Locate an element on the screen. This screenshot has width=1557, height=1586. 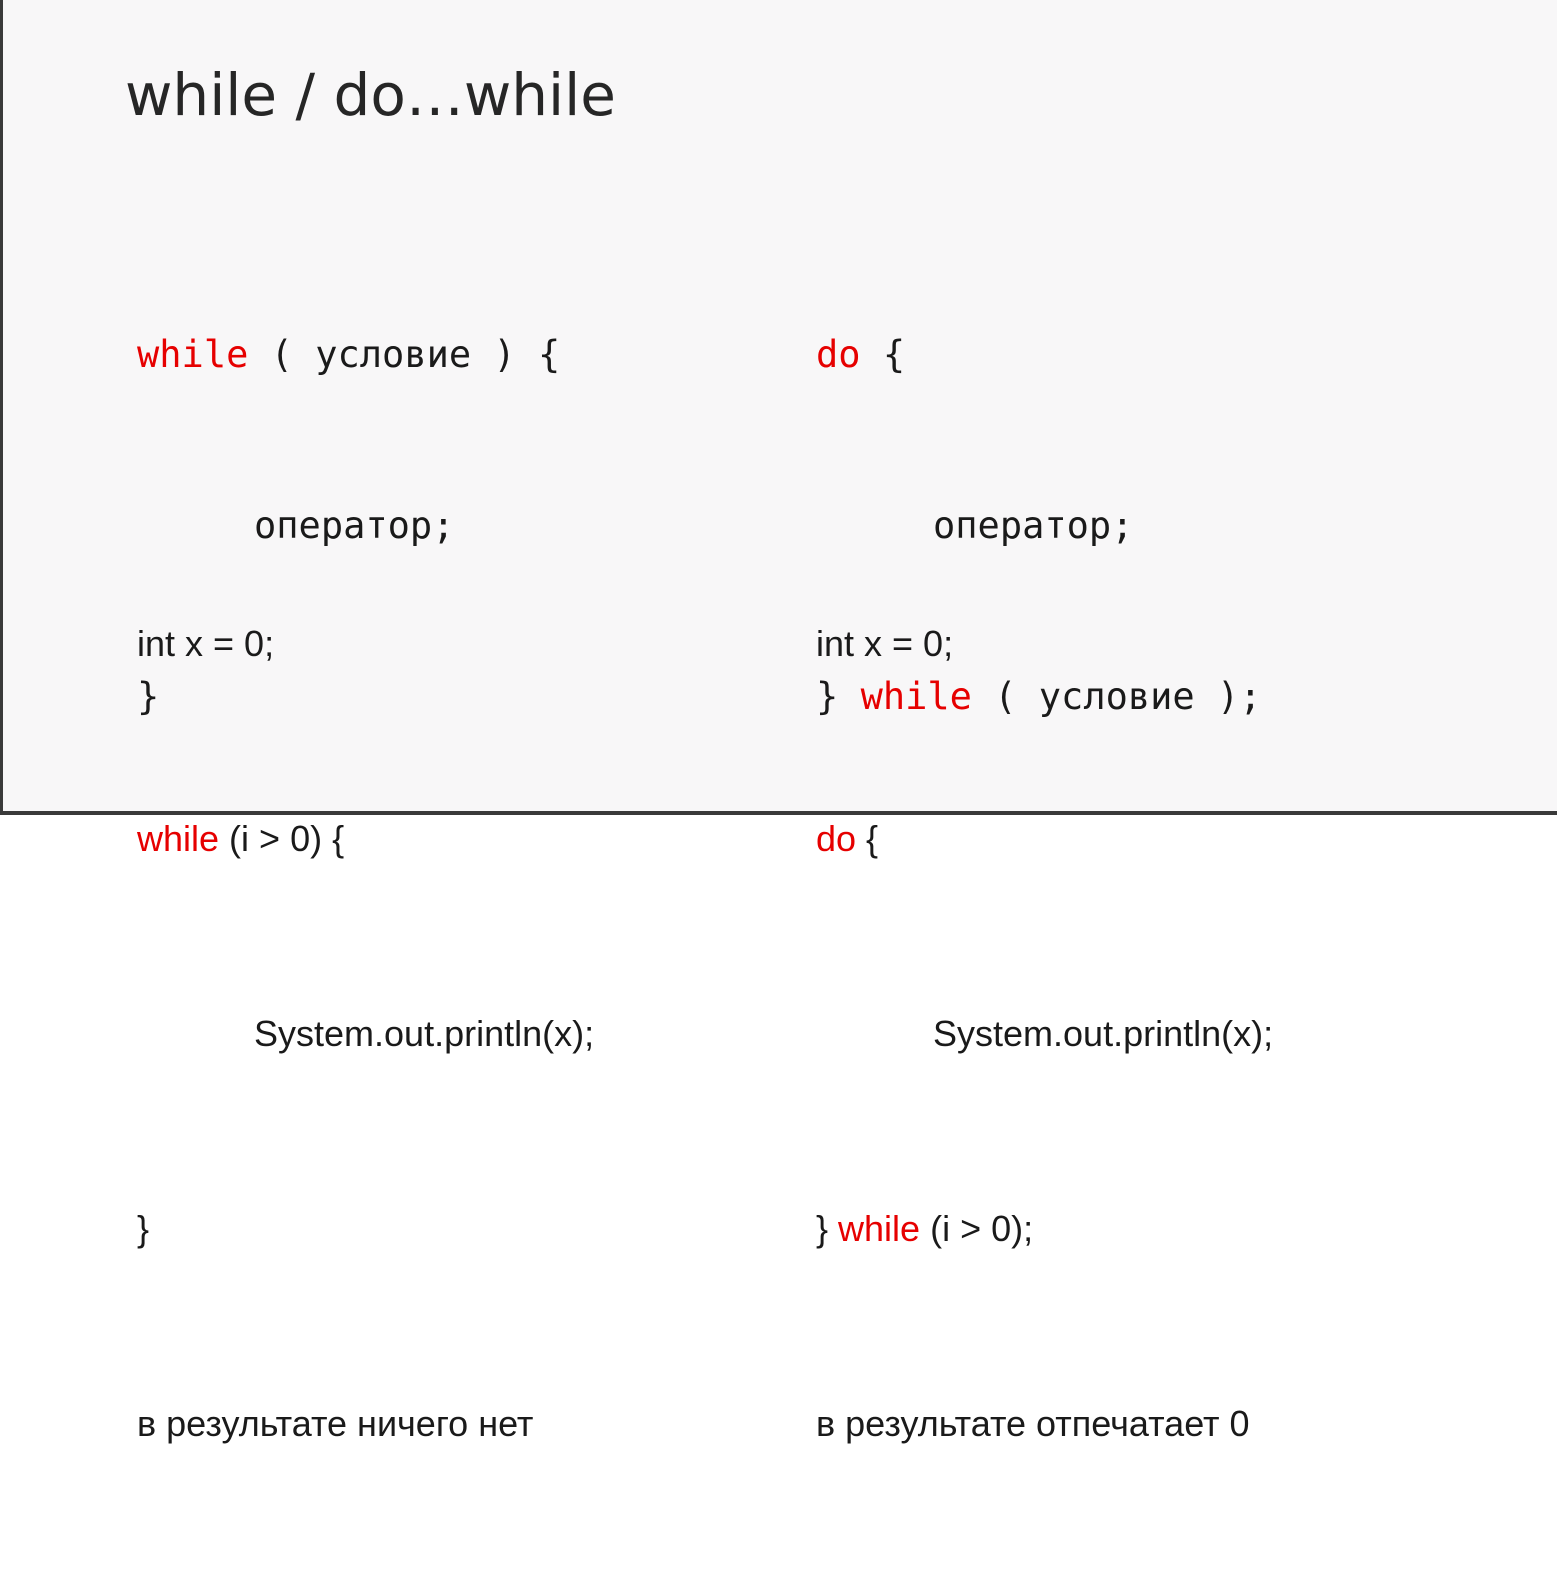
result-text: в результате ничего нет is located at coordinates (335, 1423).